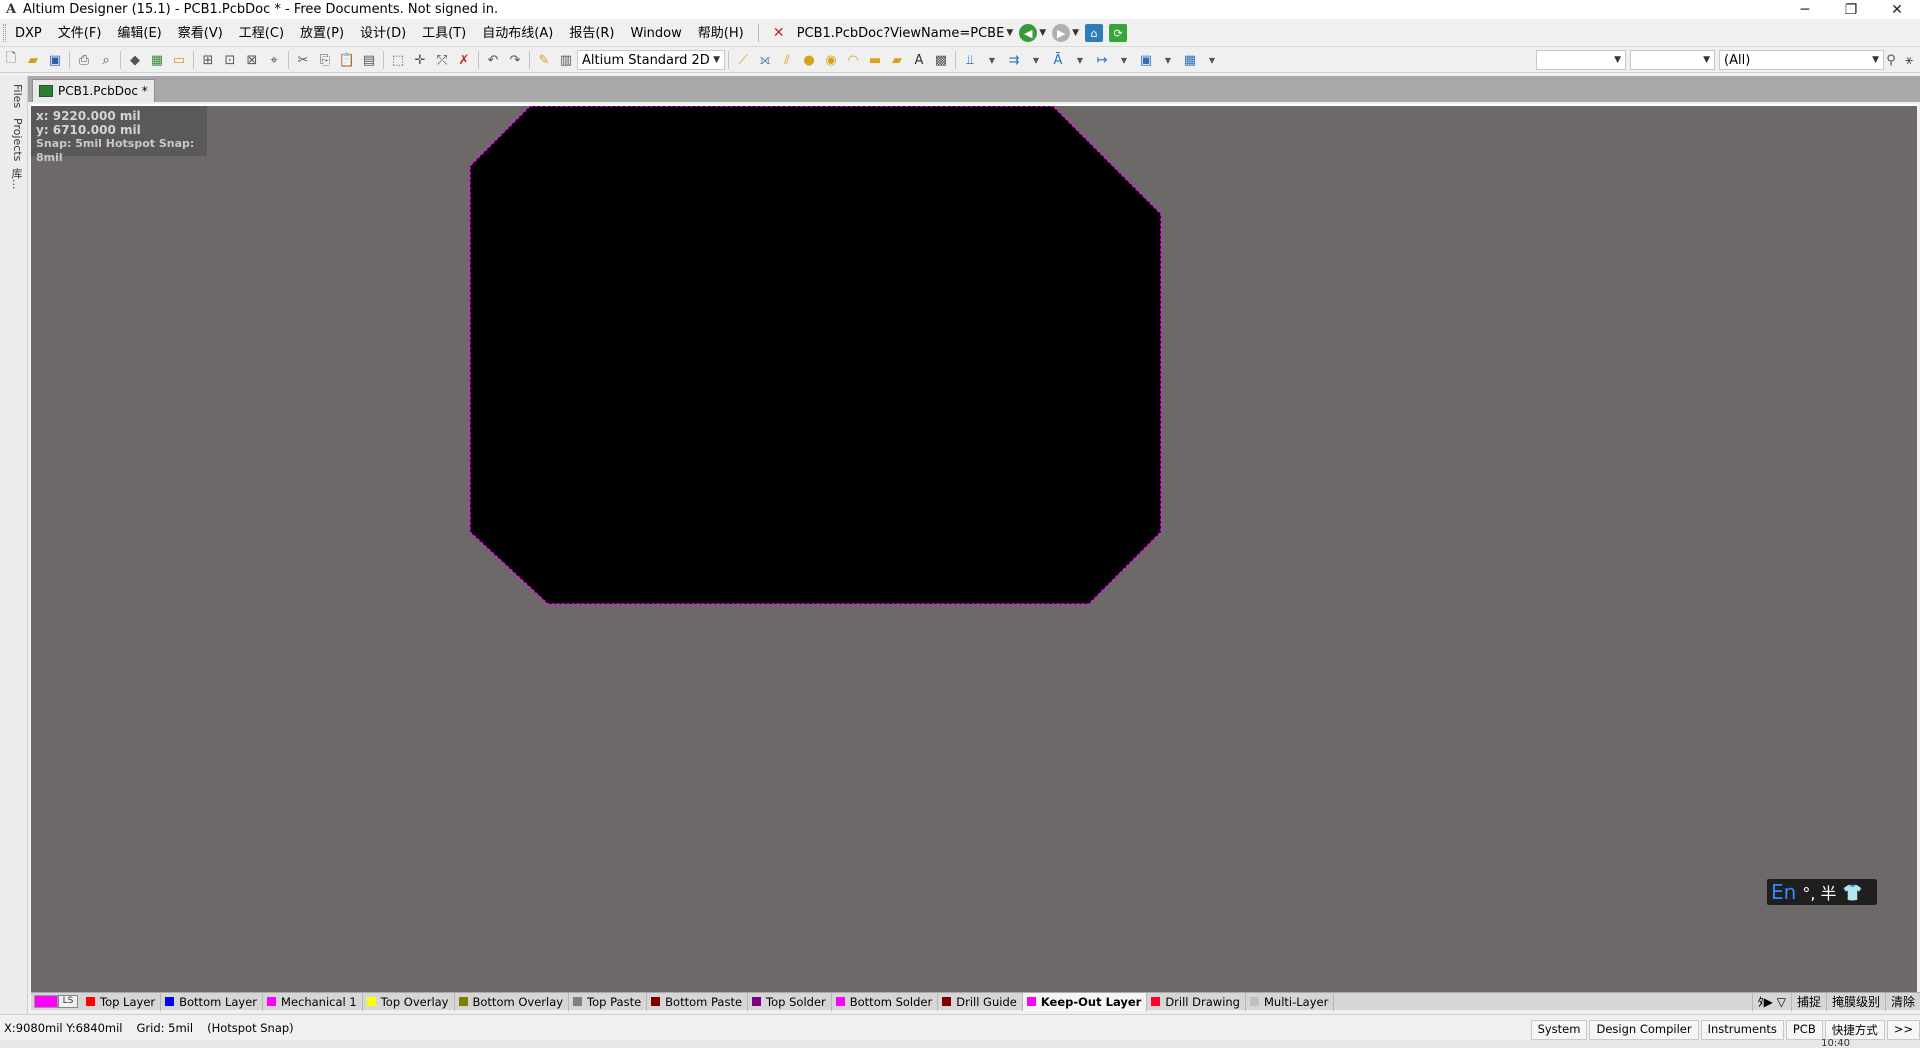  Describe the element at coordinates (409, 1001) in the screenshot. I see `layer-tab: Top Overlay` at that location.